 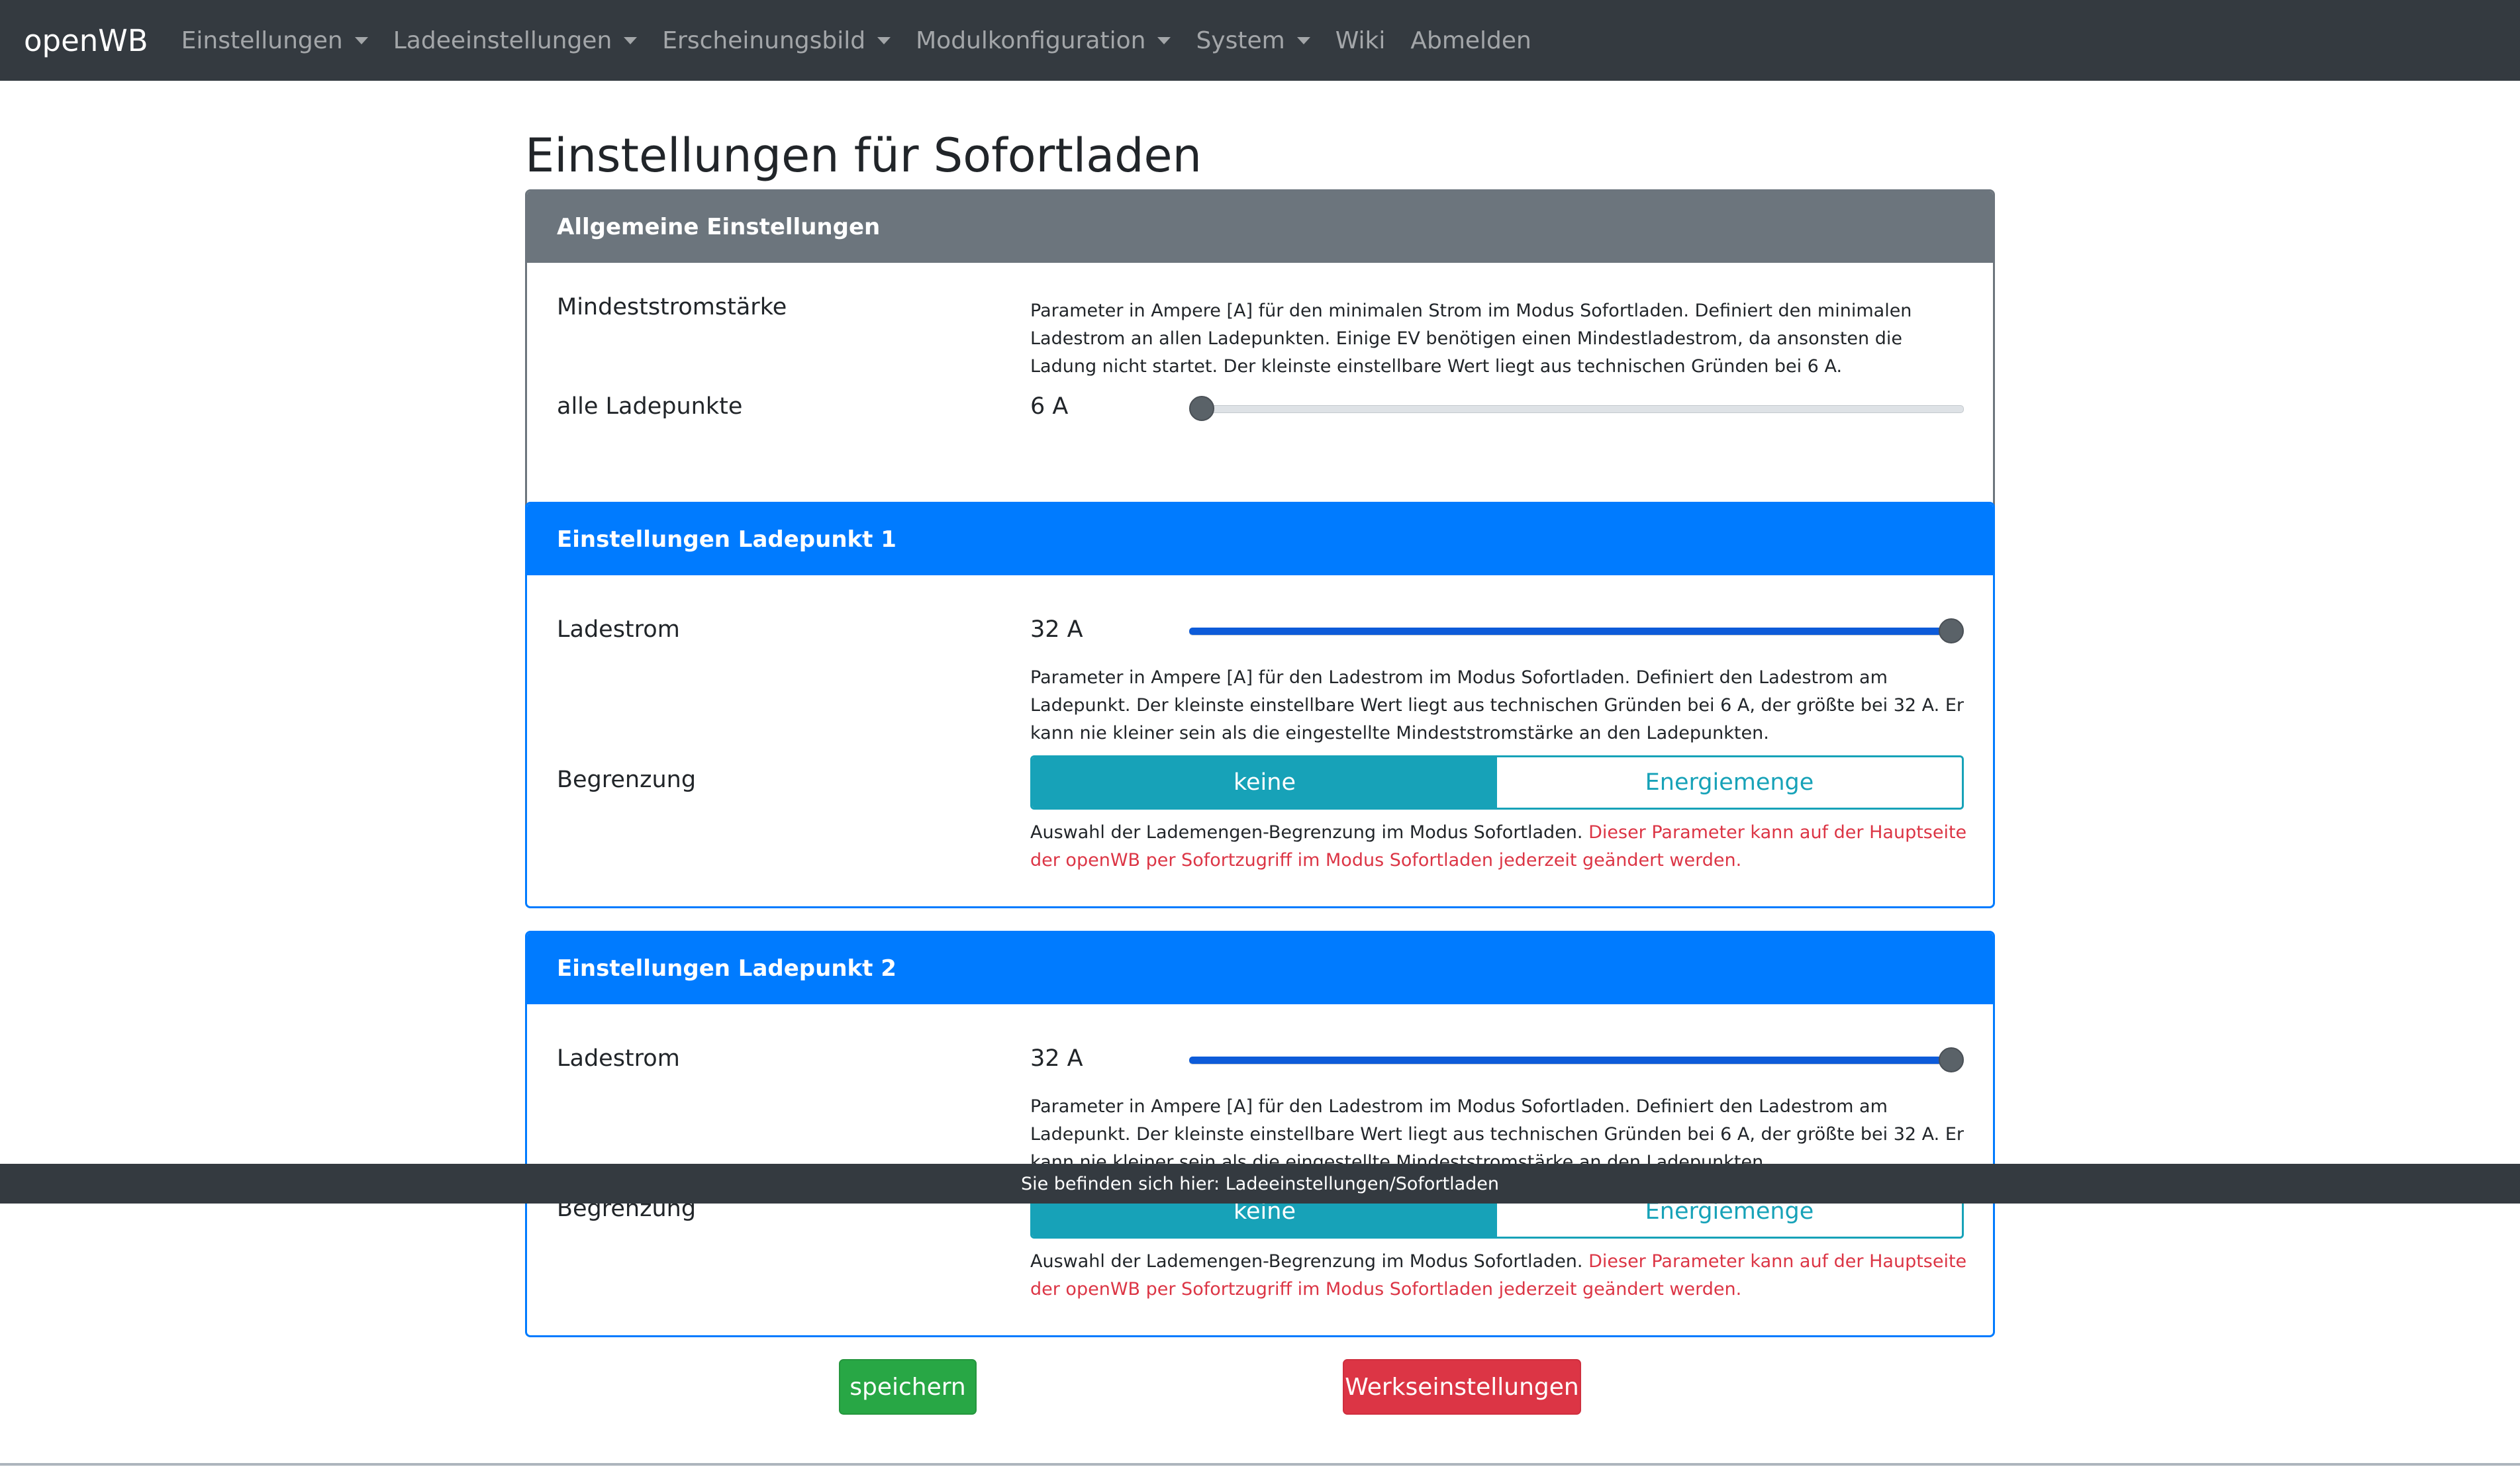 What do you see at coordinates (1240, 40) in the screenshot?
I see `nav-system-label: System` at bounding box center [1240, 40].